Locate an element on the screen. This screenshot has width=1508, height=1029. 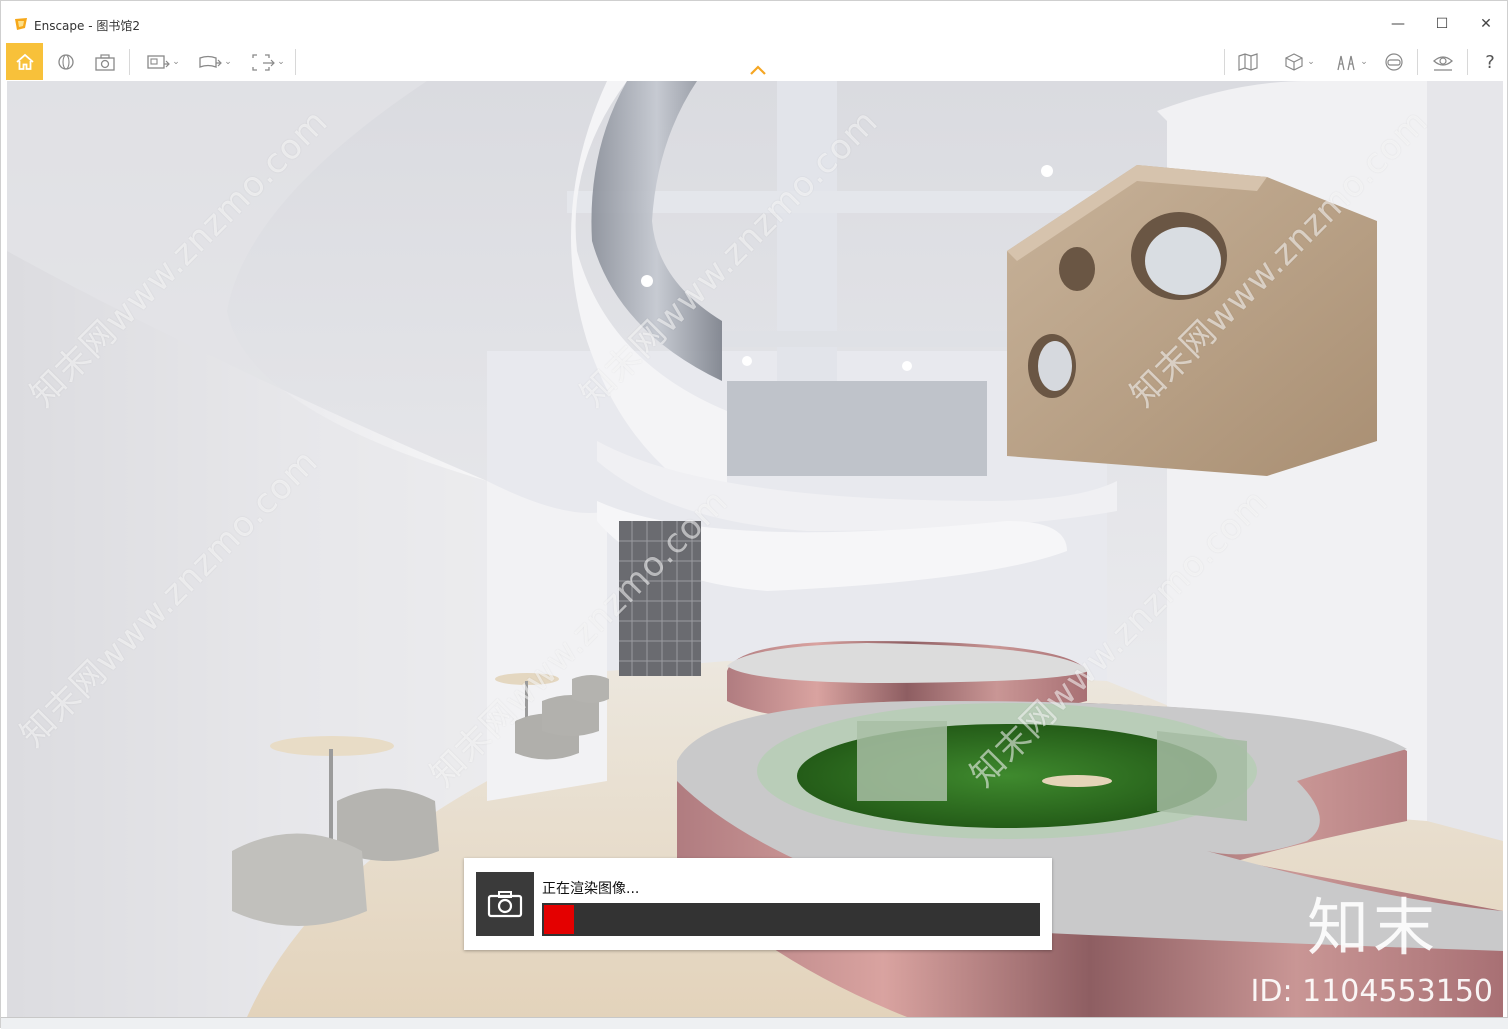
status-strip is located at coordinates (754, 1023).